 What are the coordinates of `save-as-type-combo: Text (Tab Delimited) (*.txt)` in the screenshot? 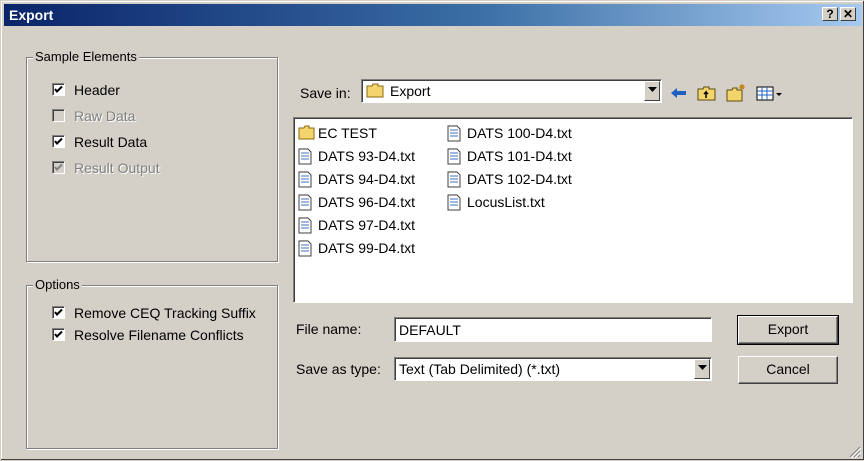 It's located at (553, 369).